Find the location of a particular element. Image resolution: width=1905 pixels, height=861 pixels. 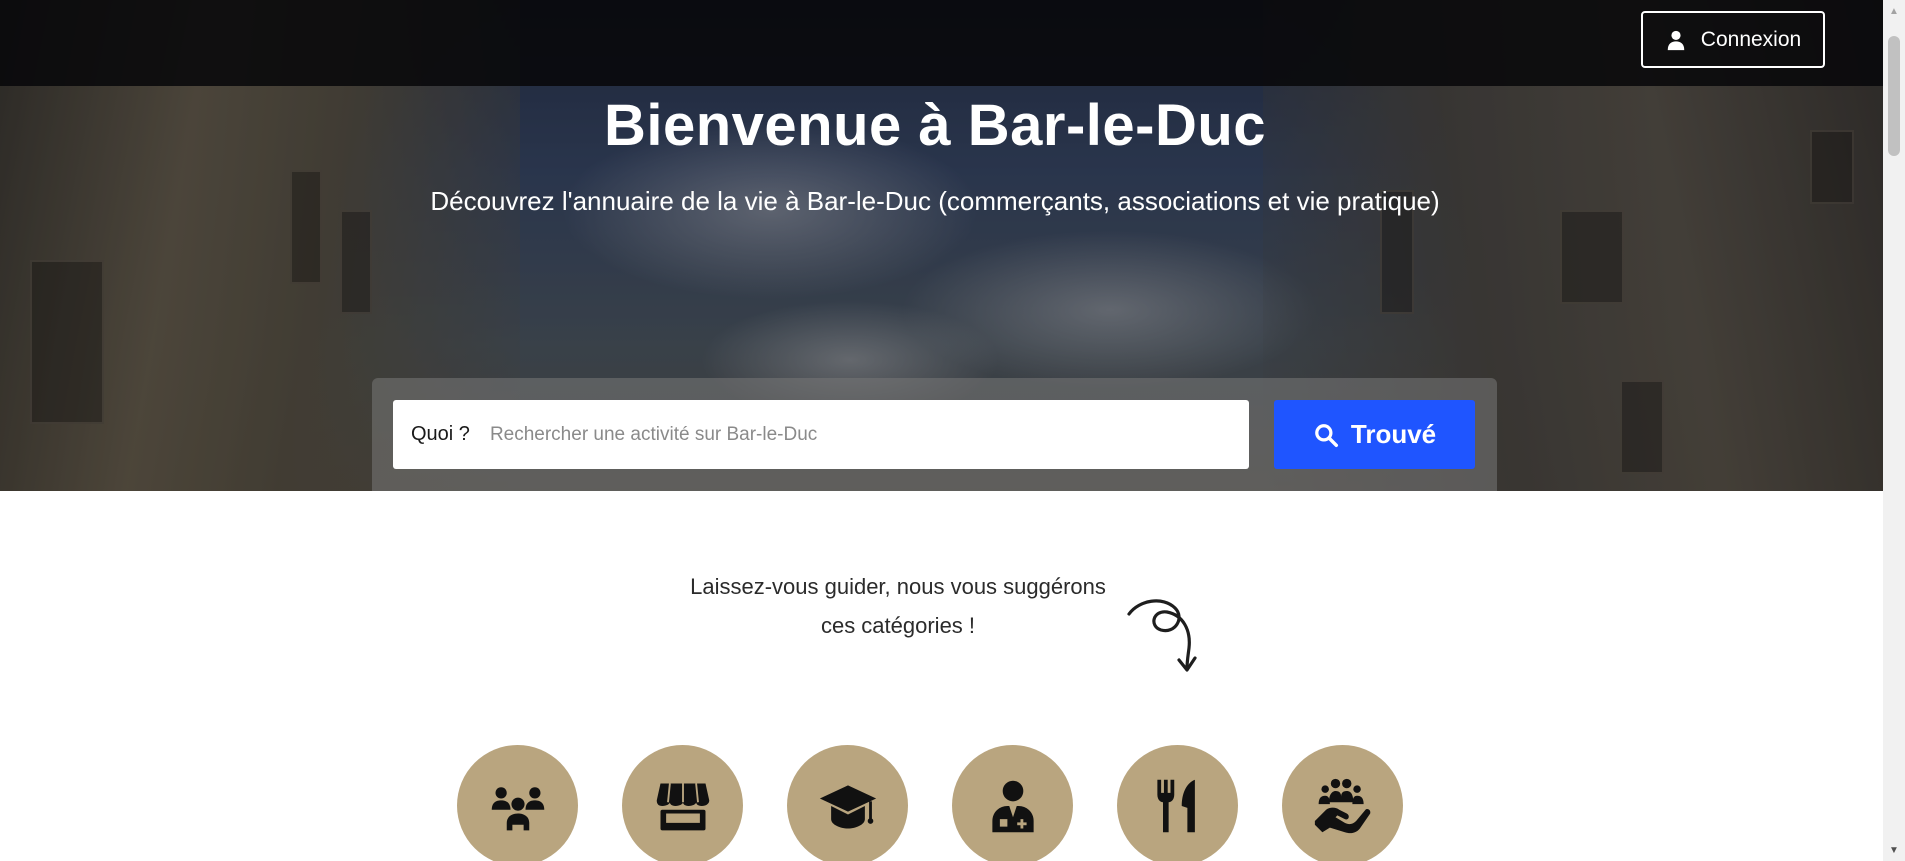

category-education is located at coordinates (847, 803).